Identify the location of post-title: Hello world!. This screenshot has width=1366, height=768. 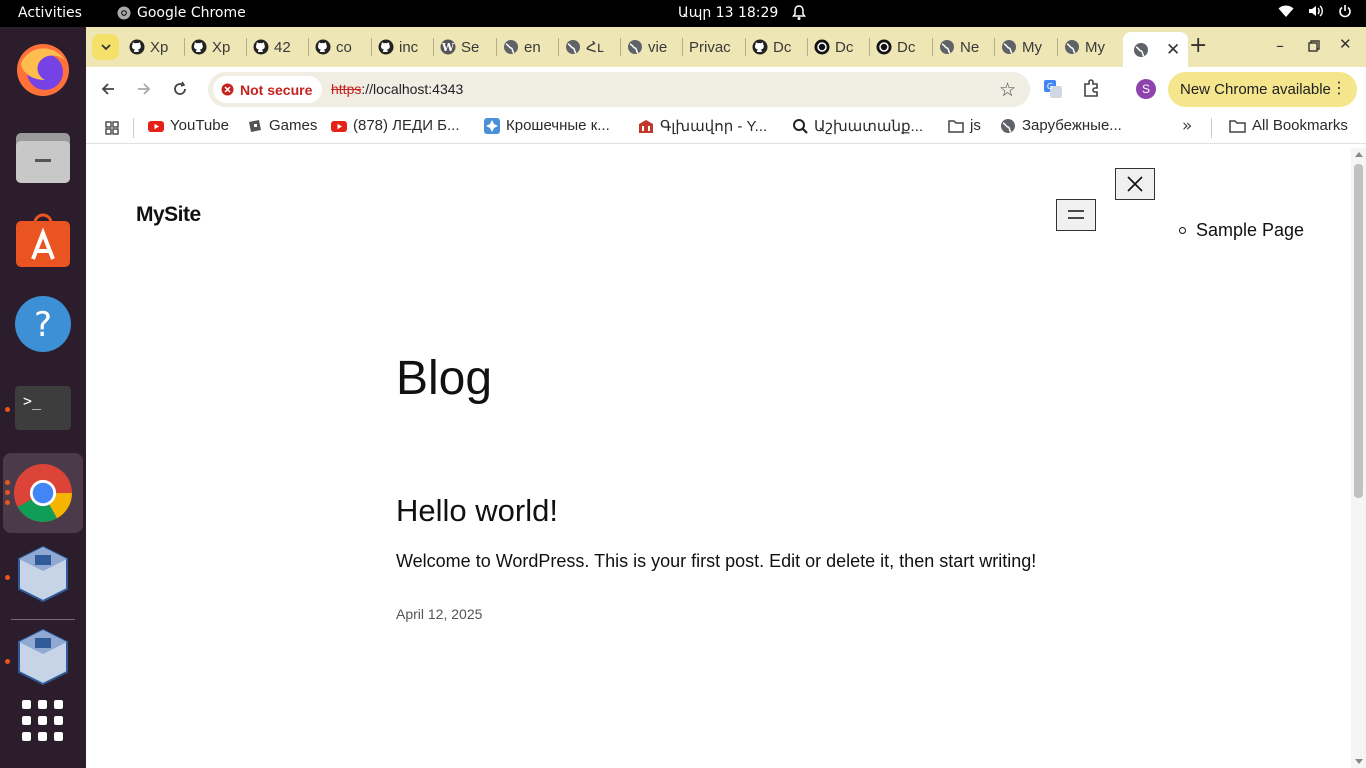
(477, 511).